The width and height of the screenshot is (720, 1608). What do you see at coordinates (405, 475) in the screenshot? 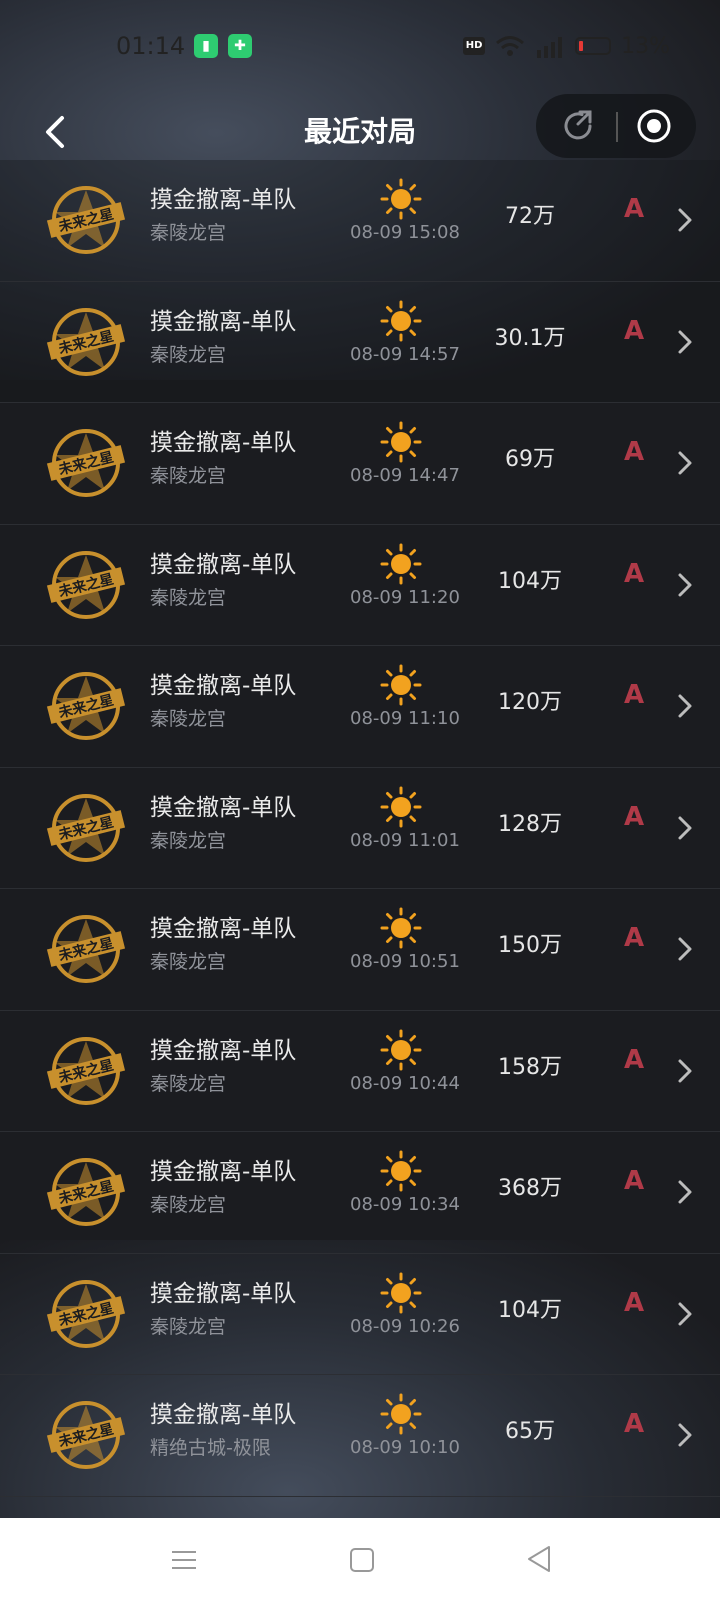
I see `match-time: 08-09 14:47` at bounding box center [405, 475].